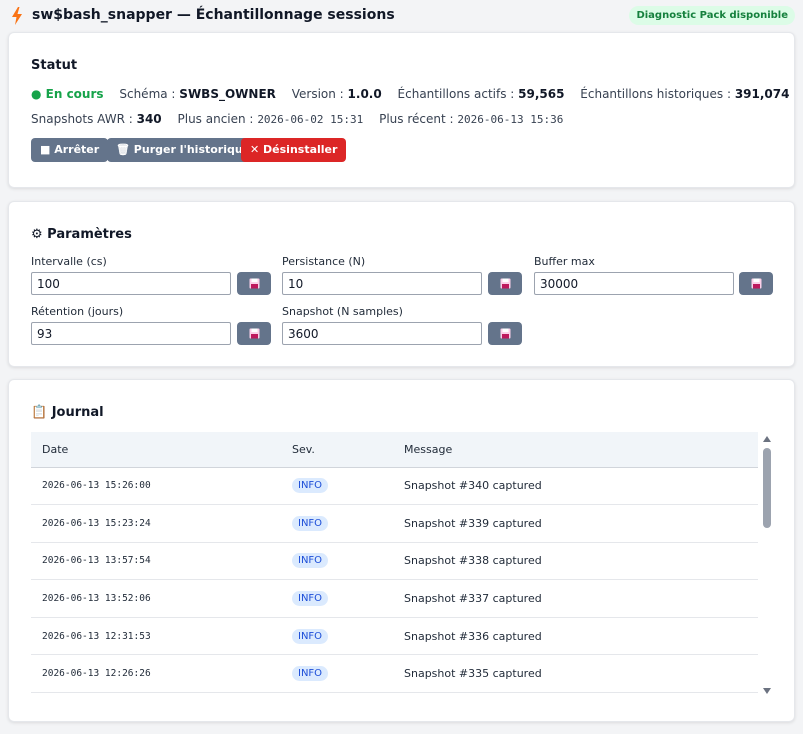 This screenshot has height=734, width=803. I want to click on parameters-title: ⚙ Paramètres, so click(81, 234).